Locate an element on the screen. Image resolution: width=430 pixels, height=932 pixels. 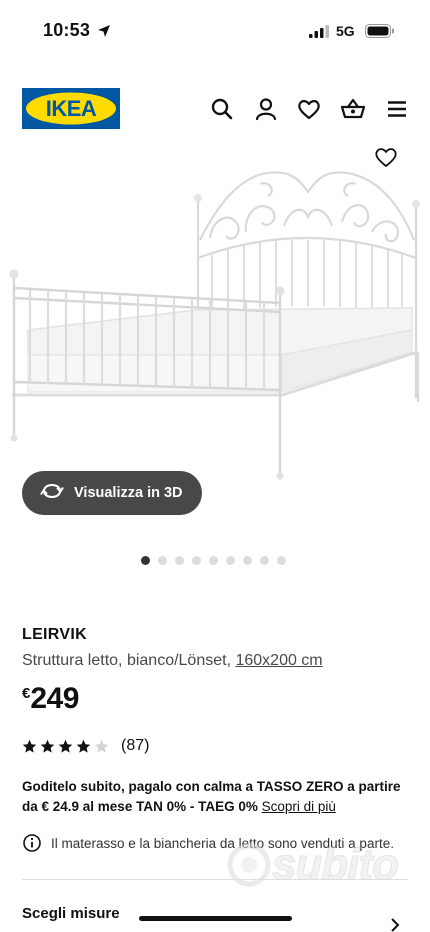
product-size-link: 160x200 cm is located at coordinates (278, 660).